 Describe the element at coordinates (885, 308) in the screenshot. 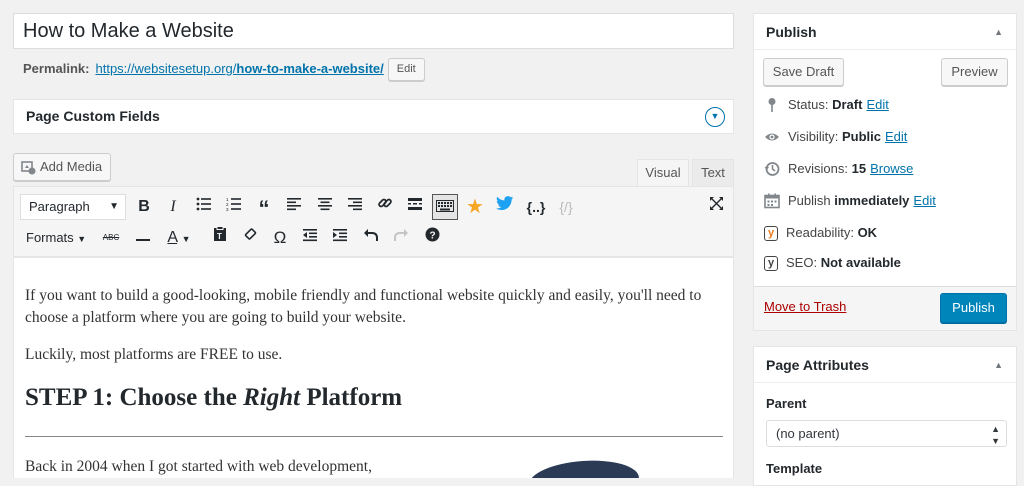

I see `publish-actions: Move to Trash Publish` at that location.